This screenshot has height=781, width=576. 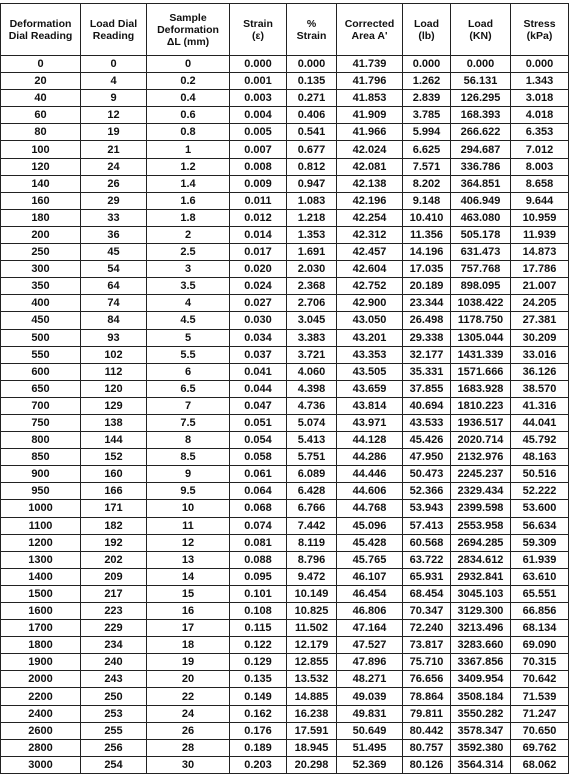 What do you see at coordinates (539, 747) in the screenshot?
I see `stress-kpa-cell: 69.762` at bounding box center [539, 747].